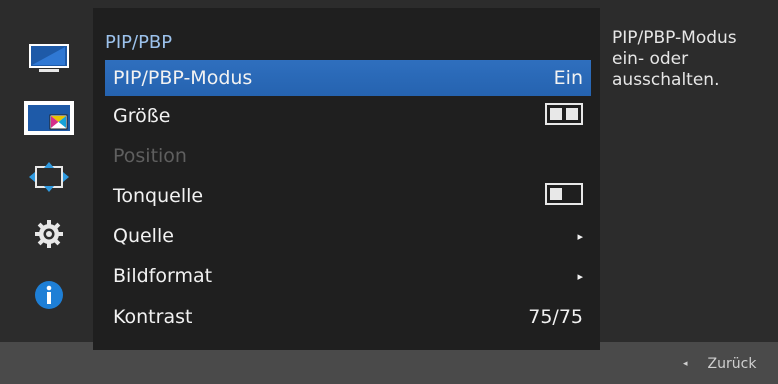  Describe the element at coordinates (348, 317) in the screenshot. I see `menu-item-contrast: Kontrast 75/75` at that location.